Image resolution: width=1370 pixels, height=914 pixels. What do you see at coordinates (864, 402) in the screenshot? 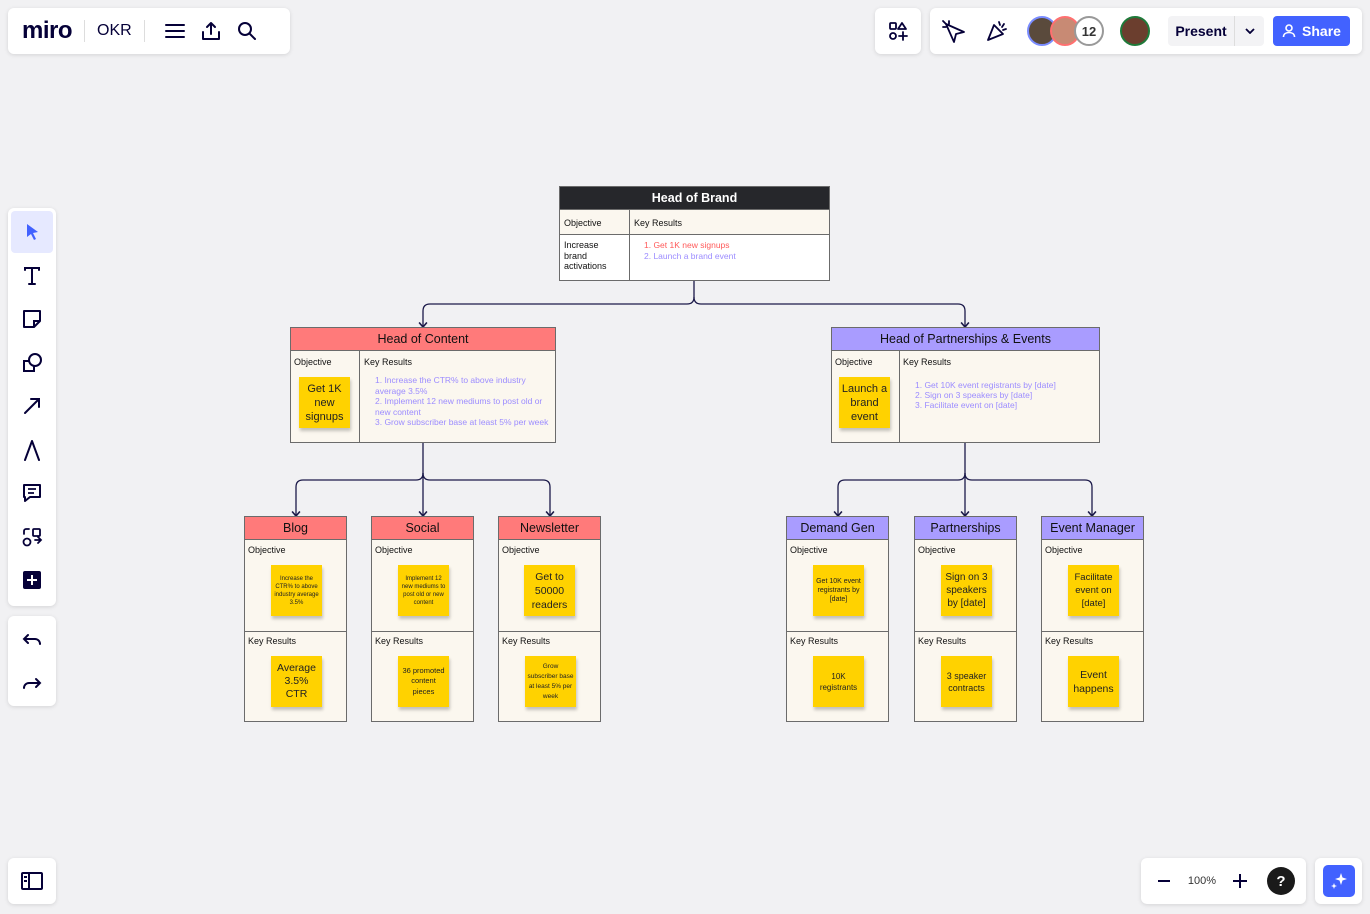
I see `sticky-note: Launch a brand event` at bounding box center [864, 402].